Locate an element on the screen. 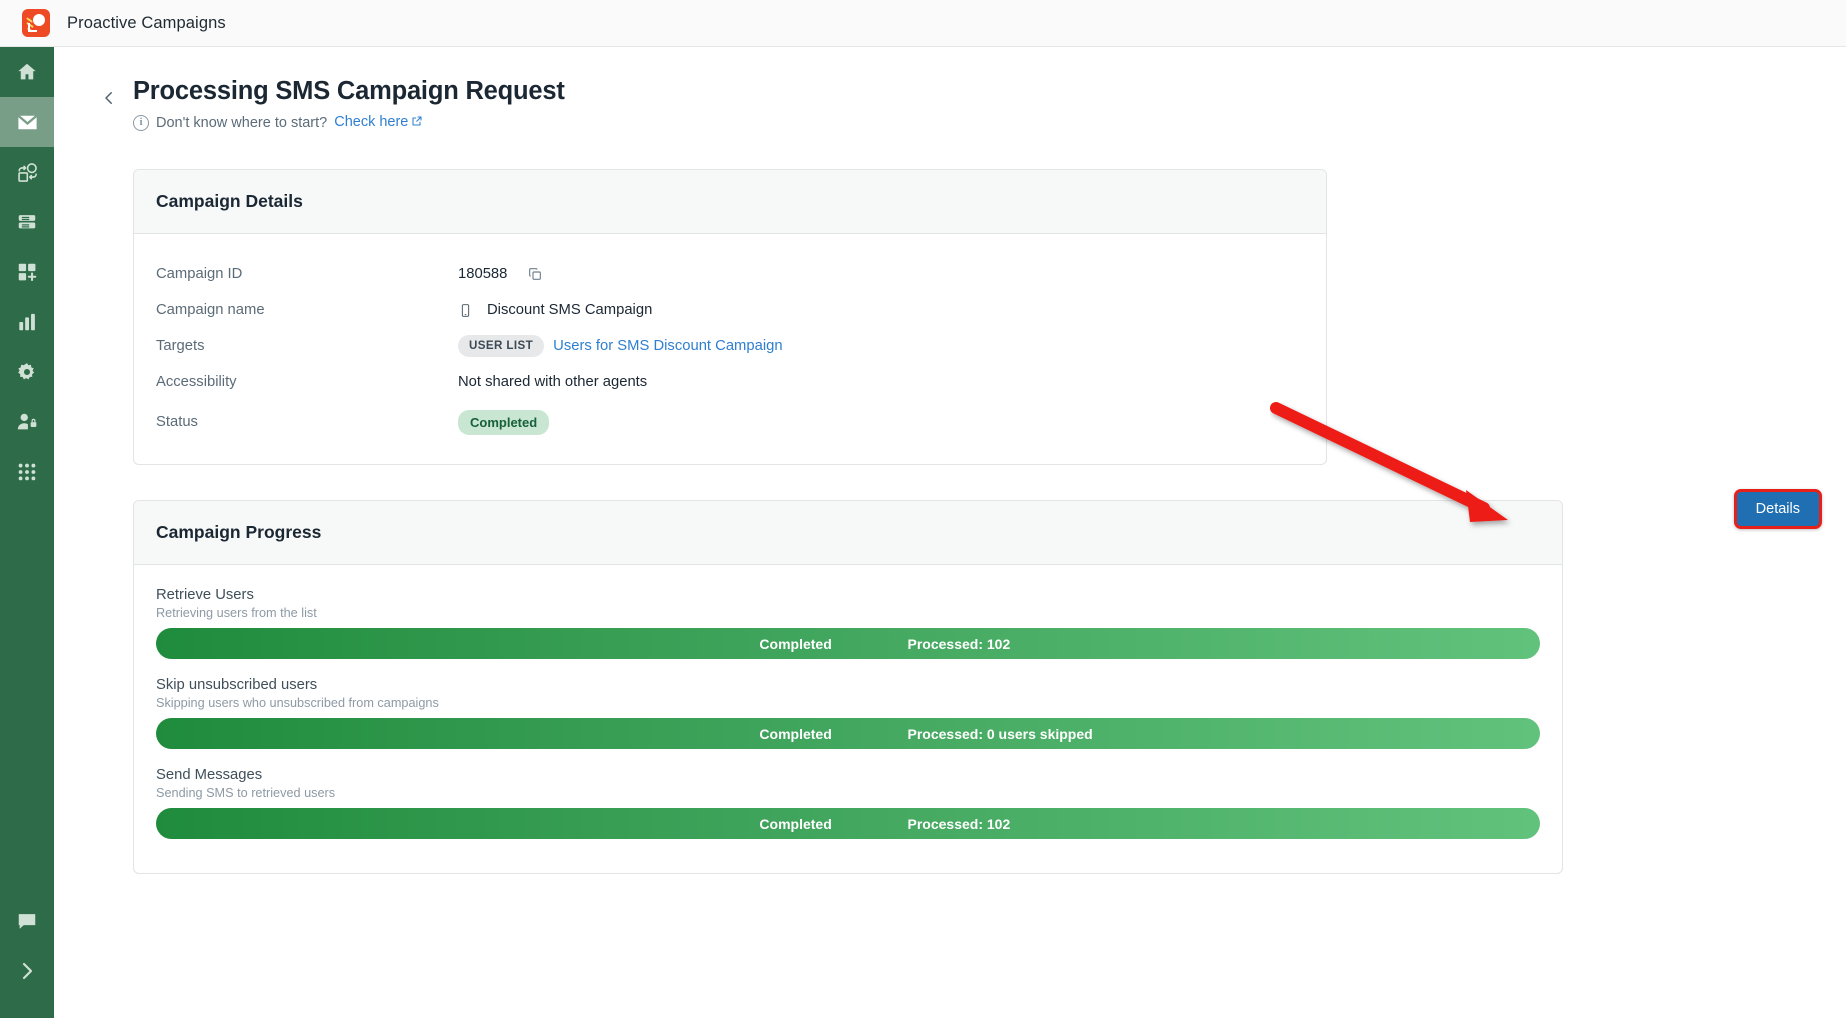 The width and height of the screenshot is (1846, 1018). progress-step-description: Retrieving users from the list is located at coordinates (236, 613).